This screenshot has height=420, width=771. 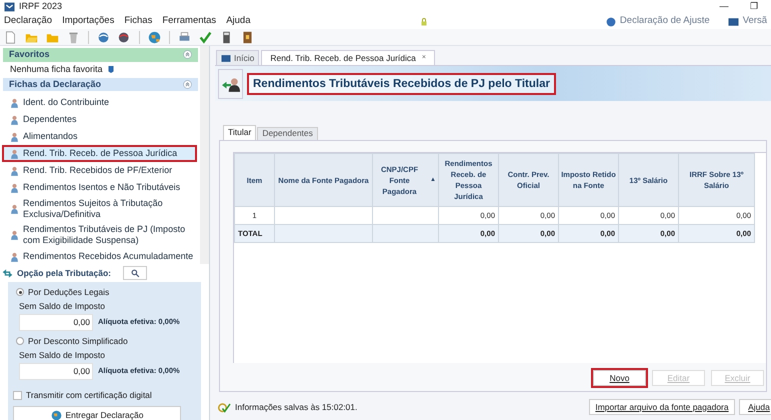 I want to click on sub-tab: Dependentes, so click(x=287, y=133).